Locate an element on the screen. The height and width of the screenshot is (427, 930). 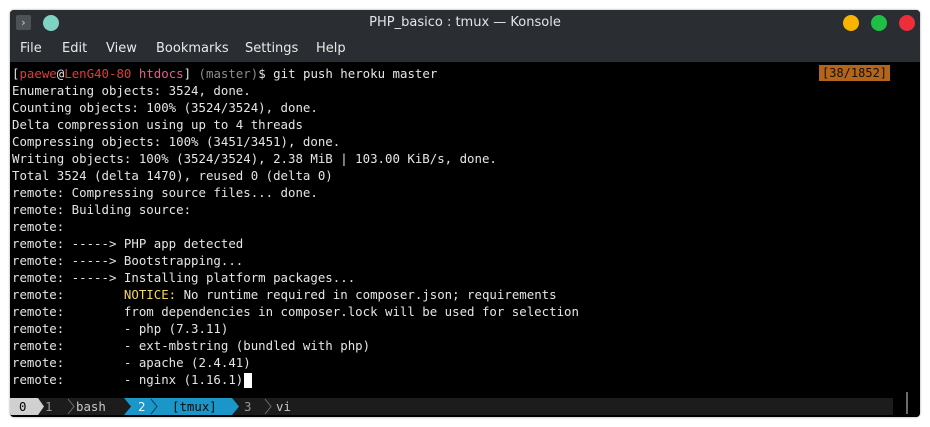
tmux-status-bar: 0 1 bash 2 [tmux] 3 vi is located at coordinates (451, 406).